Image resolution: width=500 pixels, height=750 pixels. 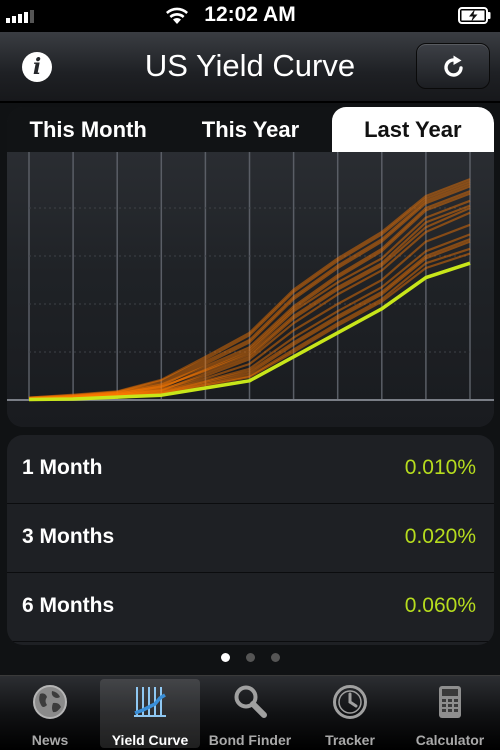 I want to click on period-segmented-control: This Month This Year Last Year, so click(x=250, y=129).